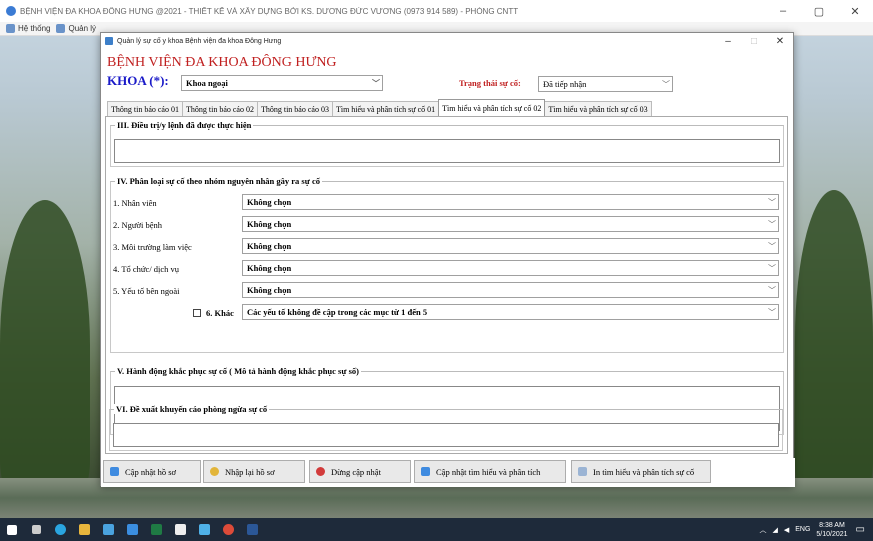  Describe the element at coordinates (356, 471) in the screenshot. I see `button-label: Dừng cập nhật` at that location.